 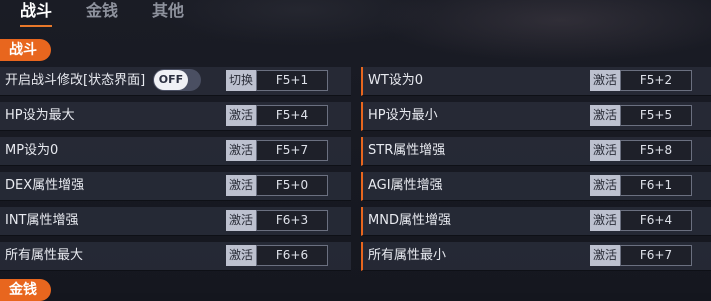 I want to click on option-label: 所有属性最大, so click(x=44, y=255).